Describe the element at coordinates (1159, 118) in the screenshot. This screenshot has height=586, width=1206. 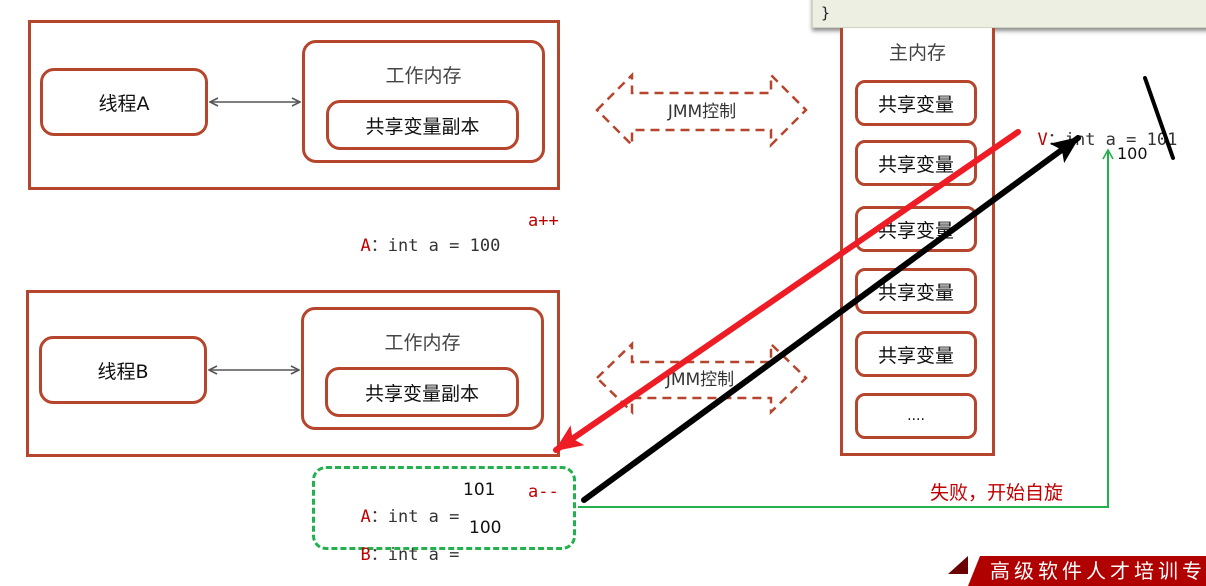
I see `strike-mark` at that location.